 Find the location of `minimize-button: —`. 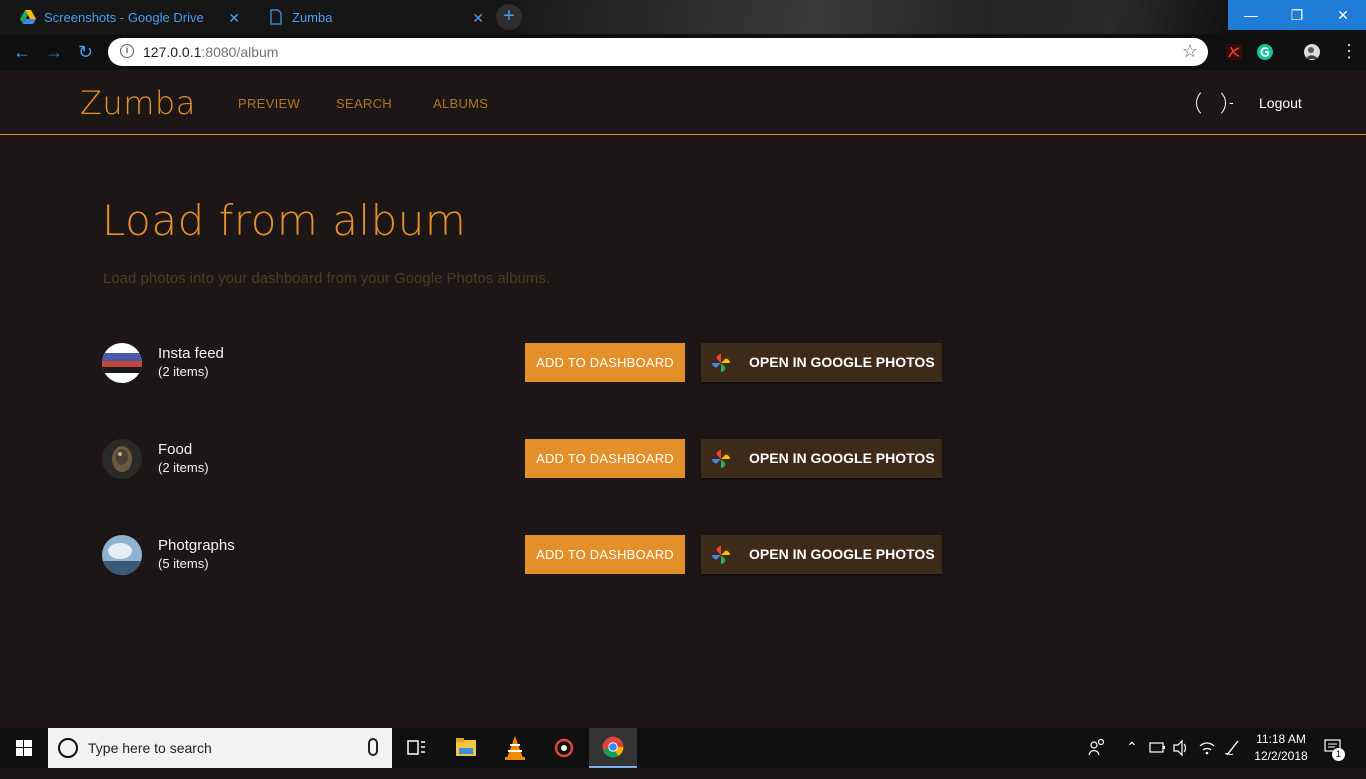

minimize-button: — is located at coordinates (1251, 15).